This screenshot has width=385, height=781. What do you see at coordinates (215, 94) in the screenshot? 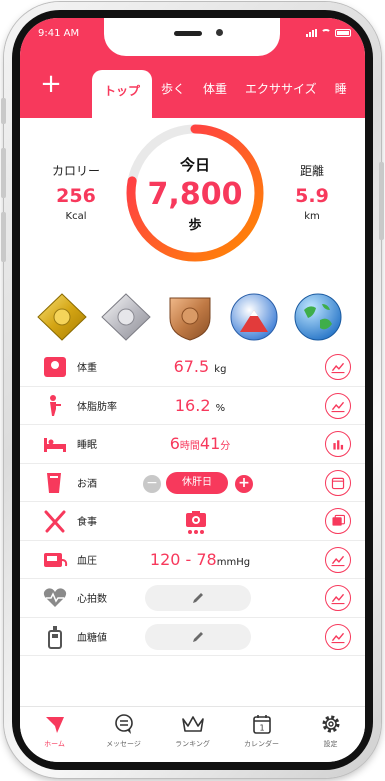
I see `tab-weight: 体重` at bounding box center [215, 94].